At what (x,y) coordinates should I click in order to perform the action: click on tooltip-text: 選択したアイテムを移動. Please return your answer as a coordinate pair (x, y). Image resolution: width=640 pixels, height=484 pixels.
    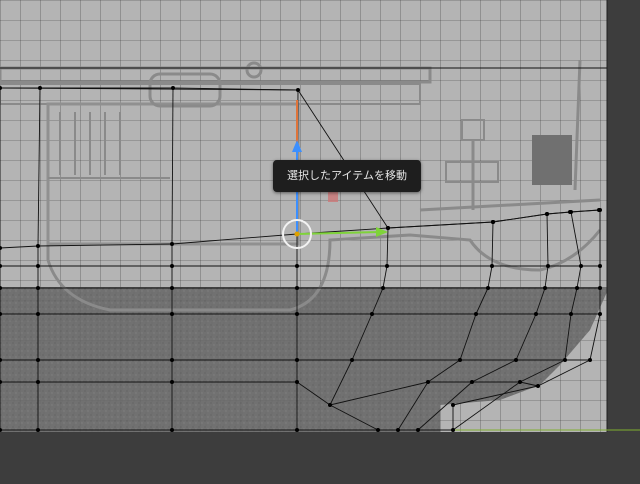
    Looking at the image, I should click on (347, 175).